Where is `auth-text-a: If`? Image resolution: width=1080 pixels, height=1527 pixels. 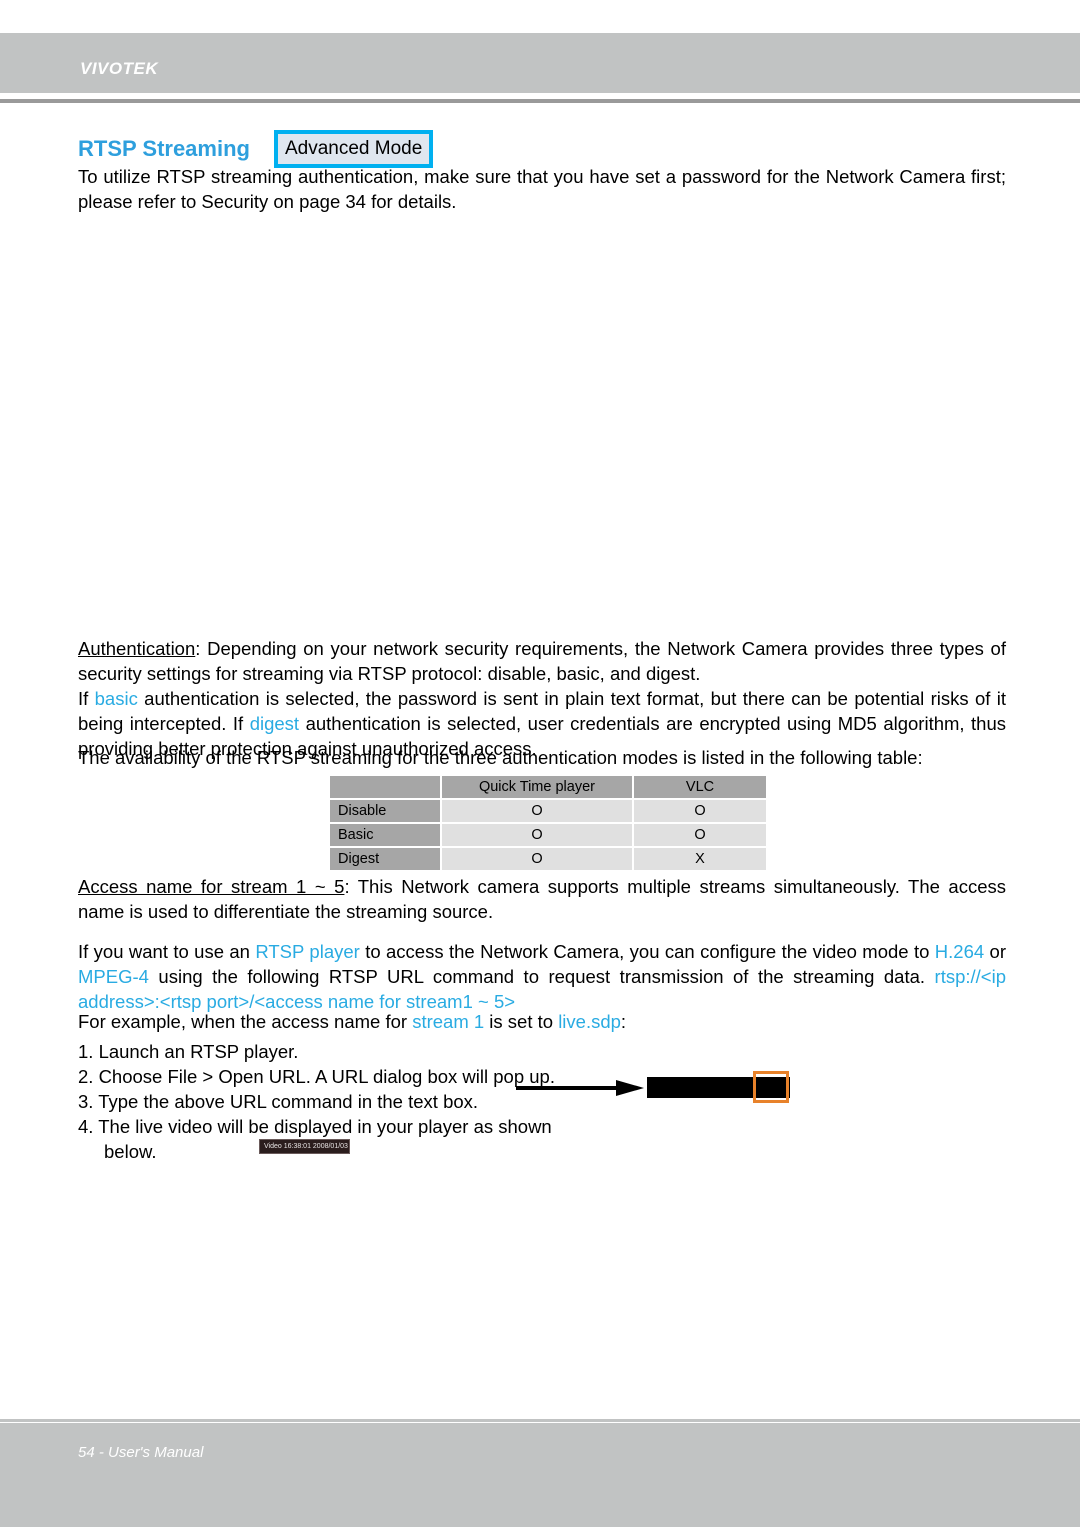
auth-text-a: If is located at coordinates (86, 698).